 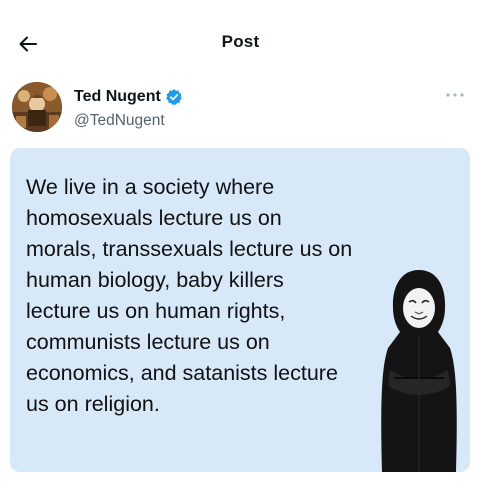 I want to click on user-handle: @TedNugent, so click(x=119, y=121).